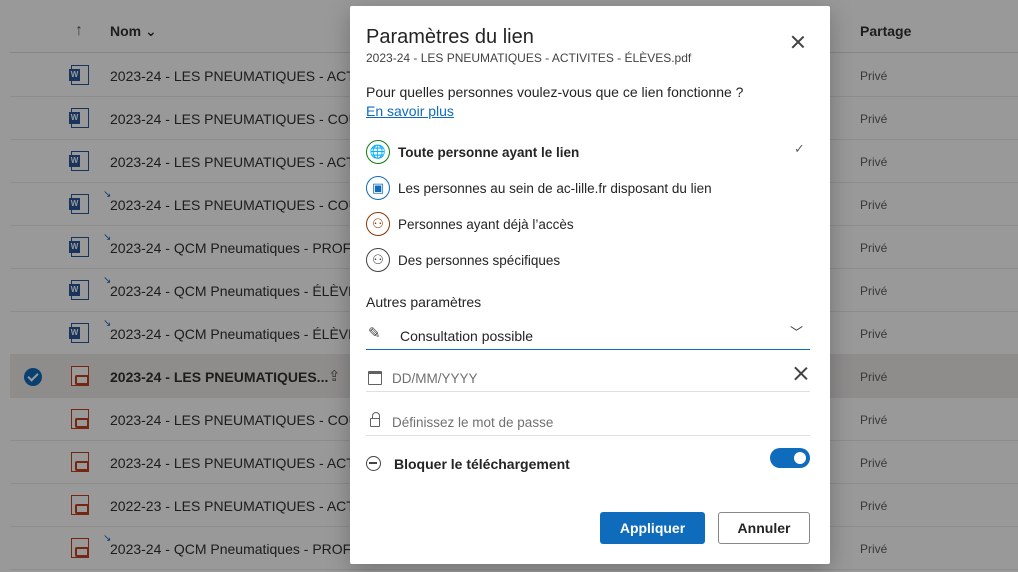 This screenshot has height=572, width=1018. I want to click on expiration-date-field, so click(588, 377).